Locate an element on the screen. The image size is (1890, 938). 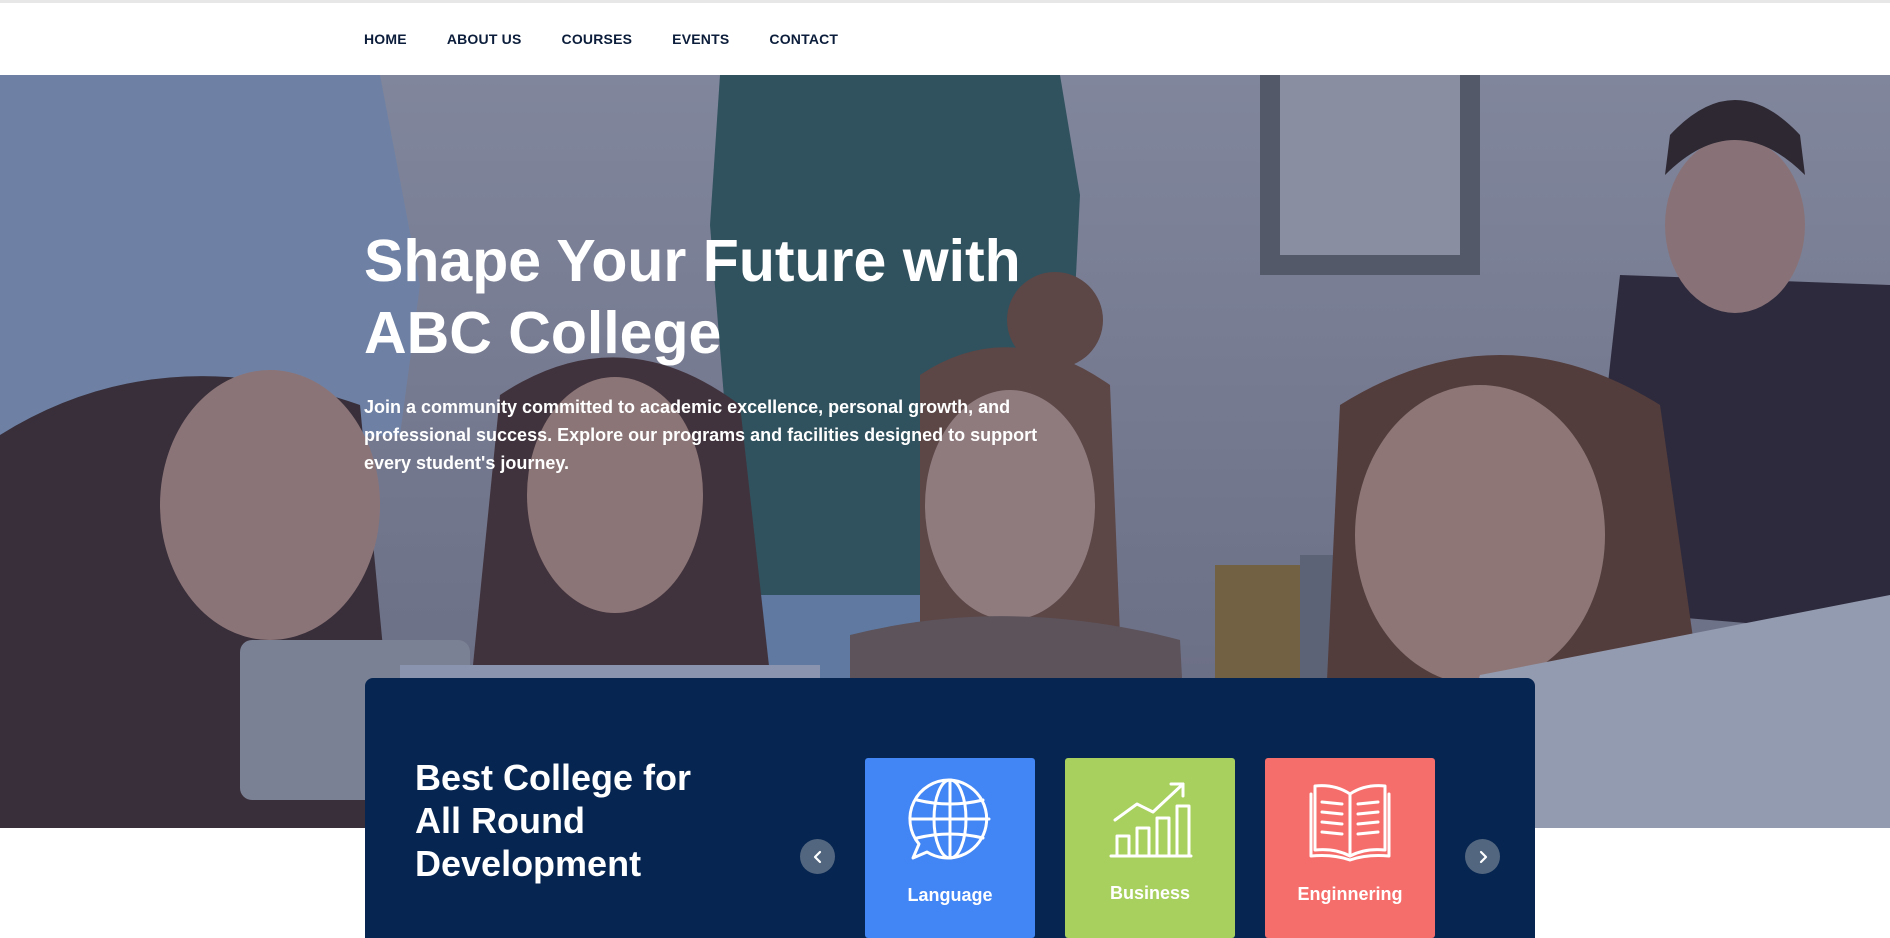
globe-chat-icon is located at coordinates (949, 819).